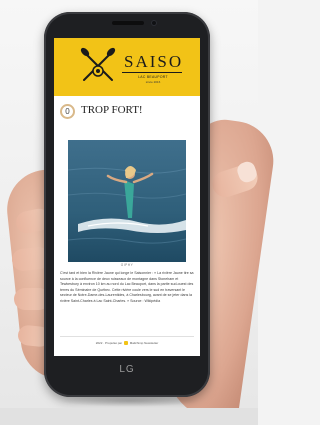  What do you see at coordinates (127, 265) in the screenshot?
I see `image-credit: GIPHY` at bounding box center [127, 265].